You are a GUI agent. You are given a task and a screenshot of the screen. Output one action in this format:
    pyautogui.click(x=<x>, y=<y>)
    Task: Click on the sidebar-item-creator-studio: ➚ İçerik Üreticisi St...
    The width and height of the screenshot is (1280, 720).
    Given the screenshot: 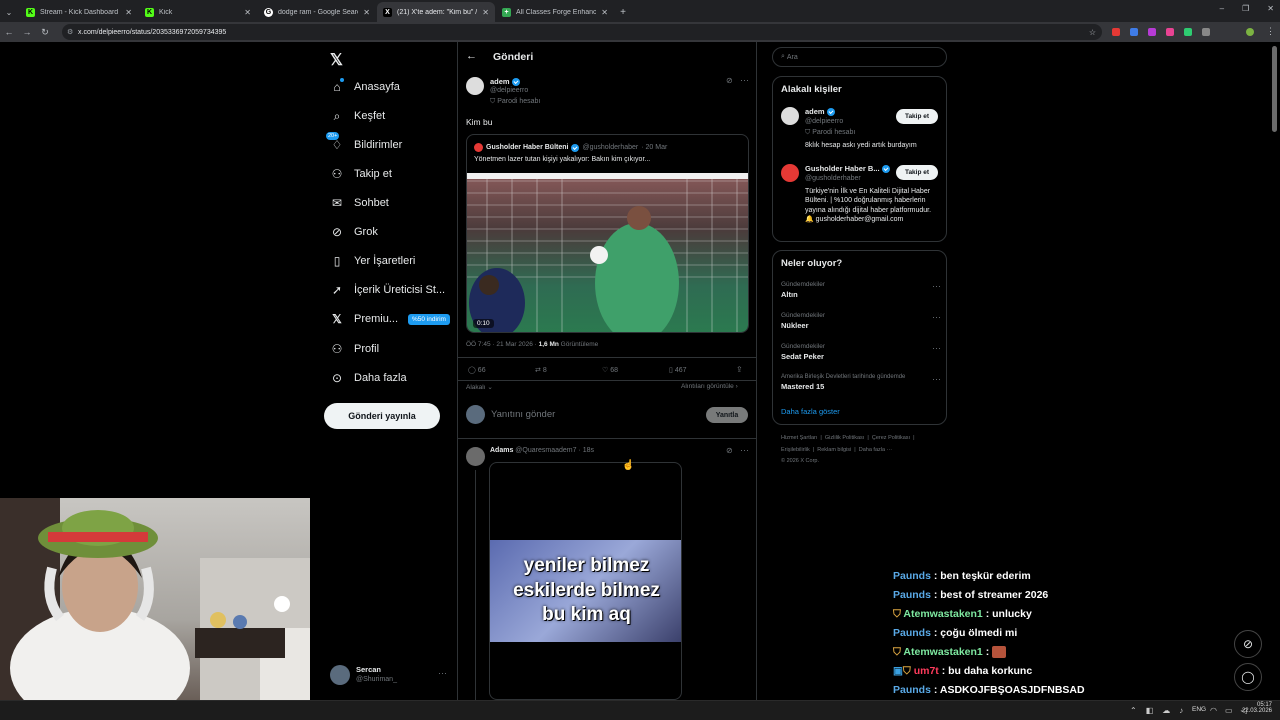 What is the action you would take?
    pyautogui.click(x=387, y=290)
    